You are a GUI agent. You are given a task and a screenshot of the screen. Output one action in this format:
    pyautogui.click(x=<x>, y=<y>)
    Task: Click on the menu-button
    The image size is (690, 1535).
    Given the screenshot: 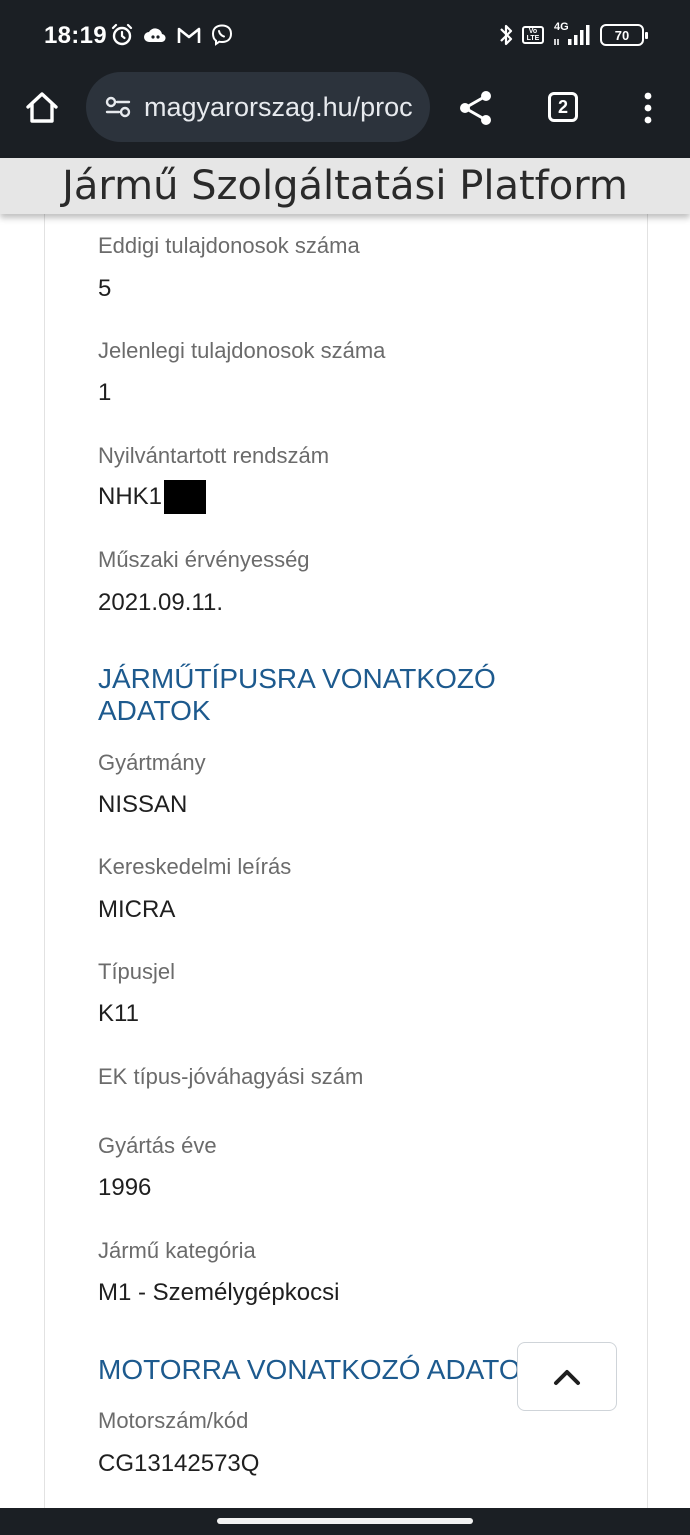 What is the action you would take?
    pyautogui.click(x=648, y=108)
    